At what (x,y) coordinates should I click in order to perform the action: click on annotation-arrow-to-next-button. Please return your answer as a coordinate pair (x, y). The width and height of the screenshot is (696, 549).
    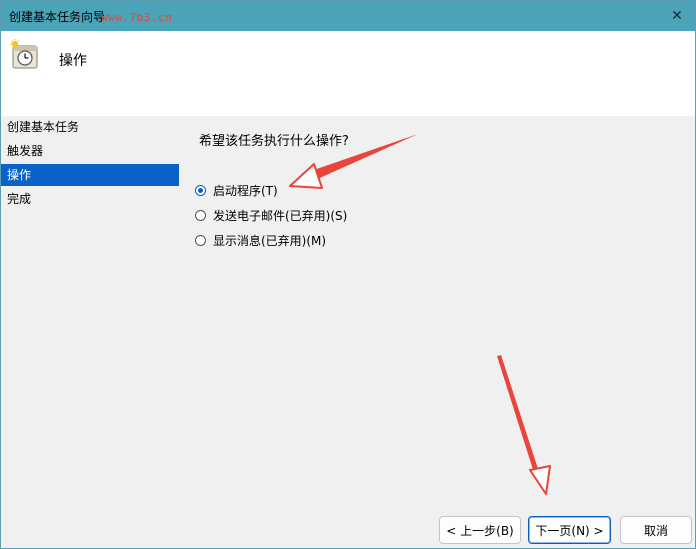
    Looking at the image, I should click on (524, 425).